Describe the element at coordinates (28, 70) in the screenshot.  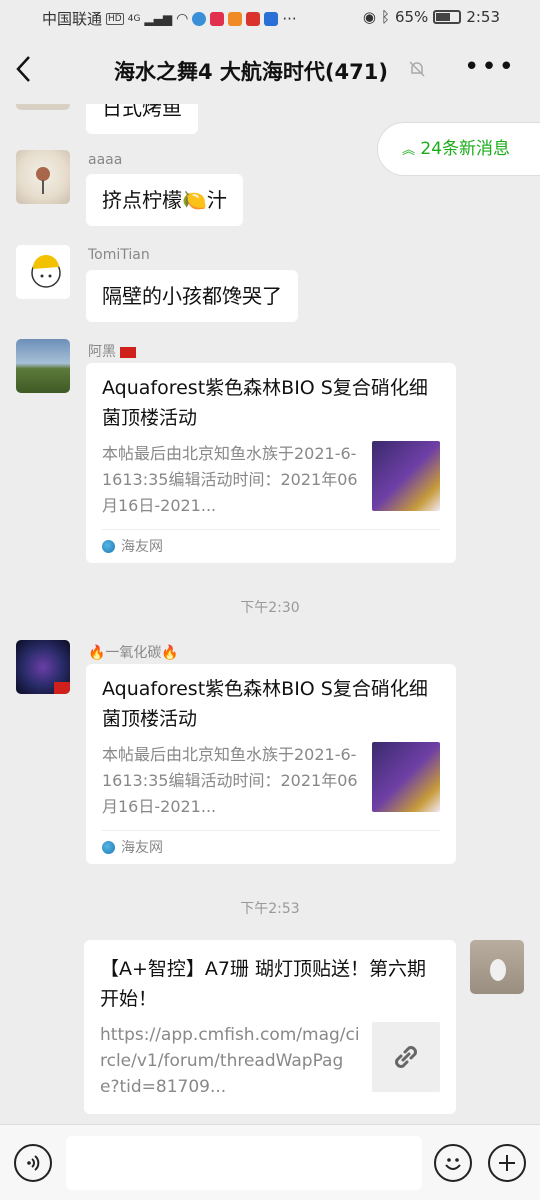
I see `chevron-left-icon` at that location.